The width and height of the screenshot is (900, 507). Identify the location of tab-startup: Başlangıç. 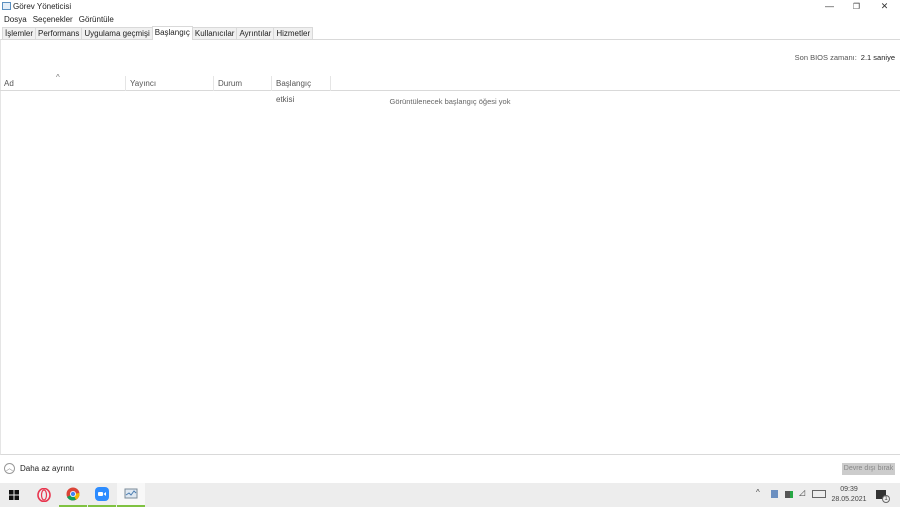
(172, 33).